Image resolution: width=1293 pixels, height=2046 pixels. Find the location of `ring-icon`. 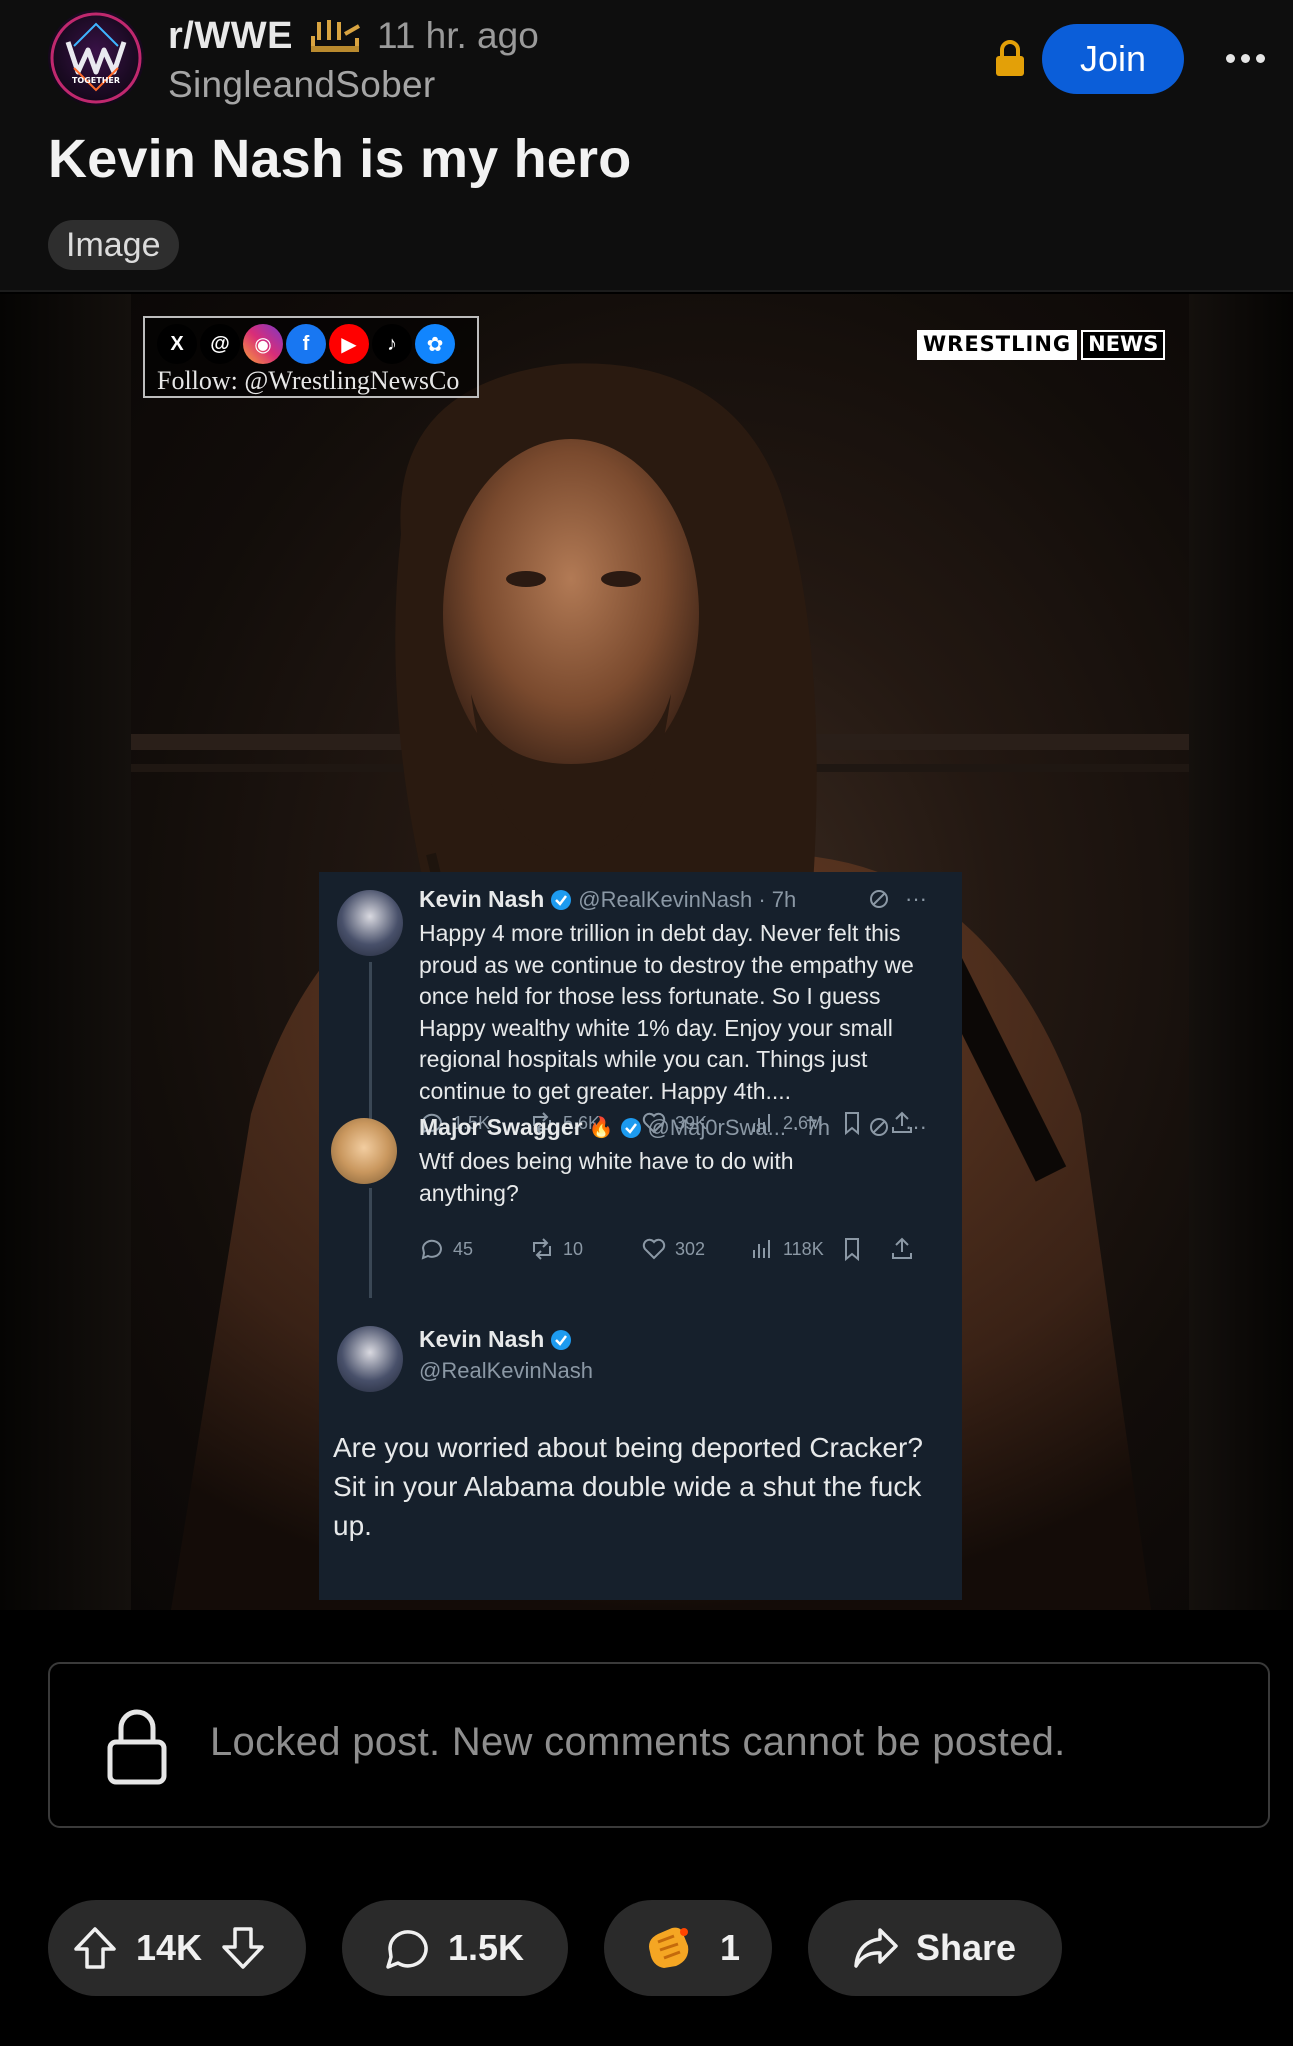

ring-icon is located at coordinates (335, 36).